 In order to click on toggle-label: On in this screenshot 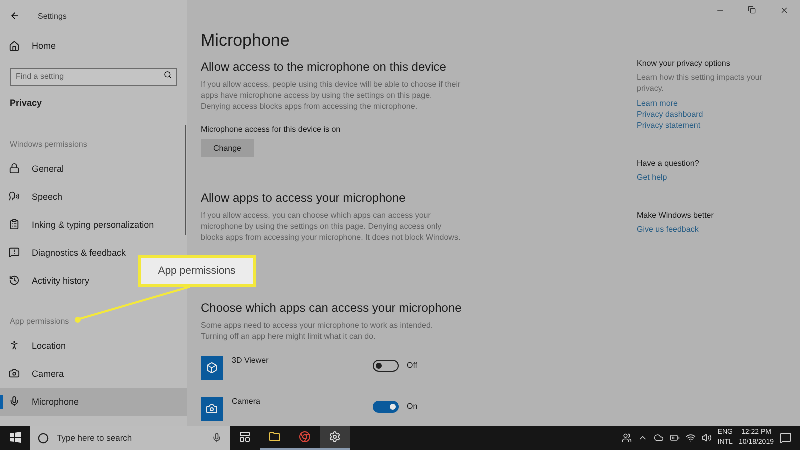, I will do `click(412, 406)`.